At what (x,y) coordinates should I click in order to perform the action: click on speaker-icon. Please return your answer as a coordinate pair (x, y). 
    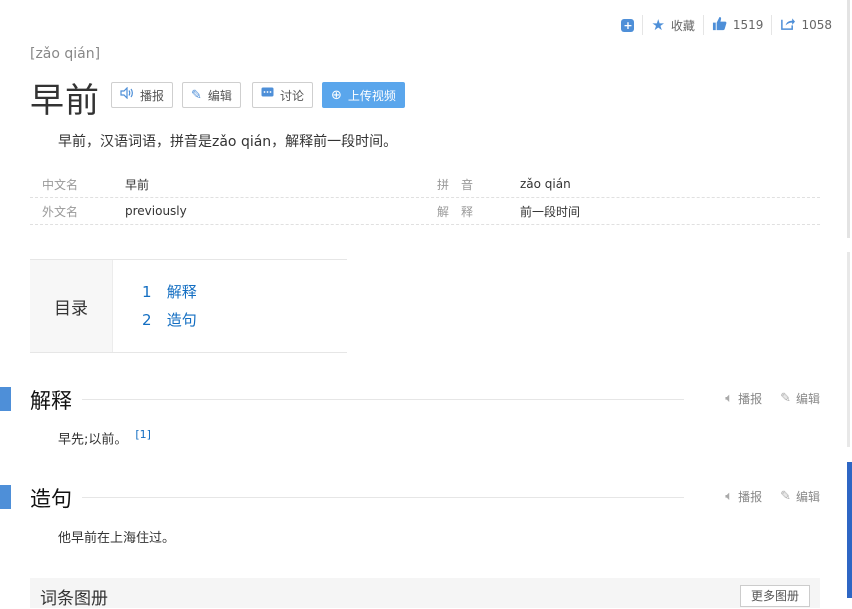
    Looking at the image, I should click on (127, 94).